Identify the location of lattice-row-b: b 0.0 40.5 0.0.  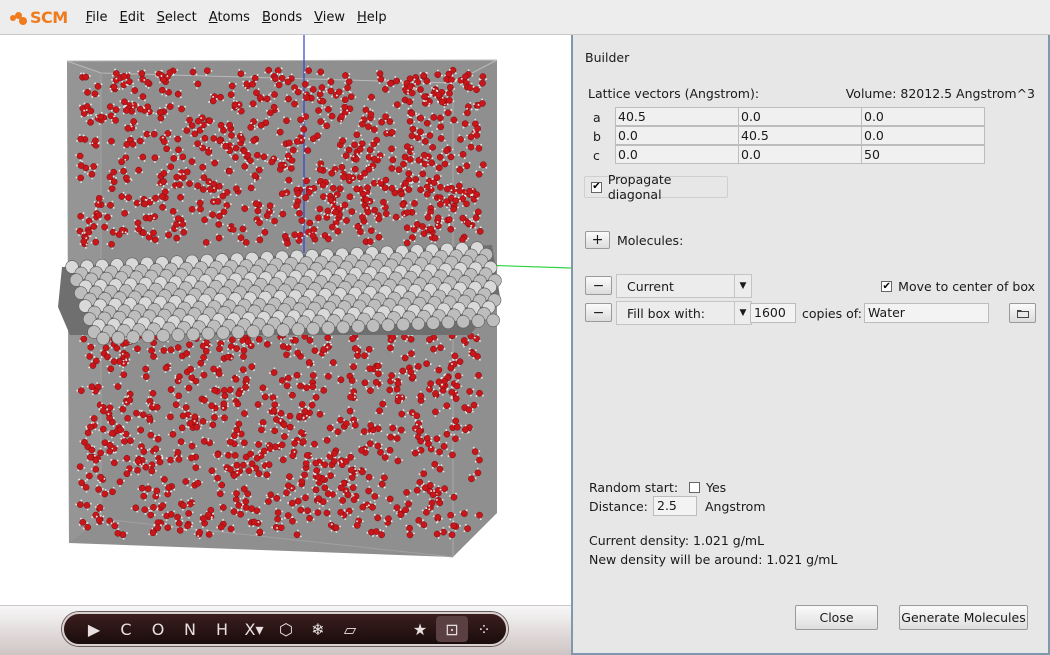
(786, 136).